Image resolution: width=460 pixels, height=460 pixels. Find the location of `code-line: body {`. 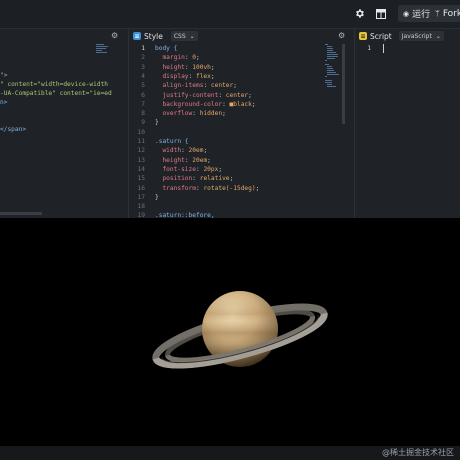

code-line: body { is located at coordinates (166, 48).